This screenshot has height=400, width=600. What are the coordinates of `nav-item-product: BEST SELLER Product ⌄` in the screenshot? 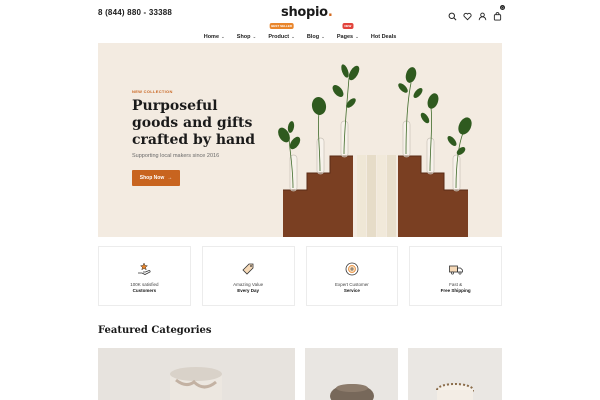 It's located at (281, 32).